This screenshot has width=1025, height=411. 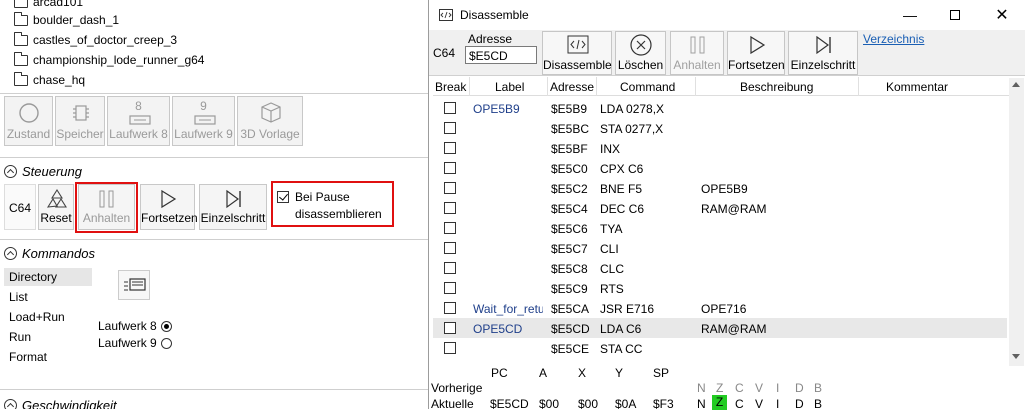 What do you see at coordinates (701, 388) in the screenshot?
I see `flag-header-n: N` at bounding box center [701, 388].